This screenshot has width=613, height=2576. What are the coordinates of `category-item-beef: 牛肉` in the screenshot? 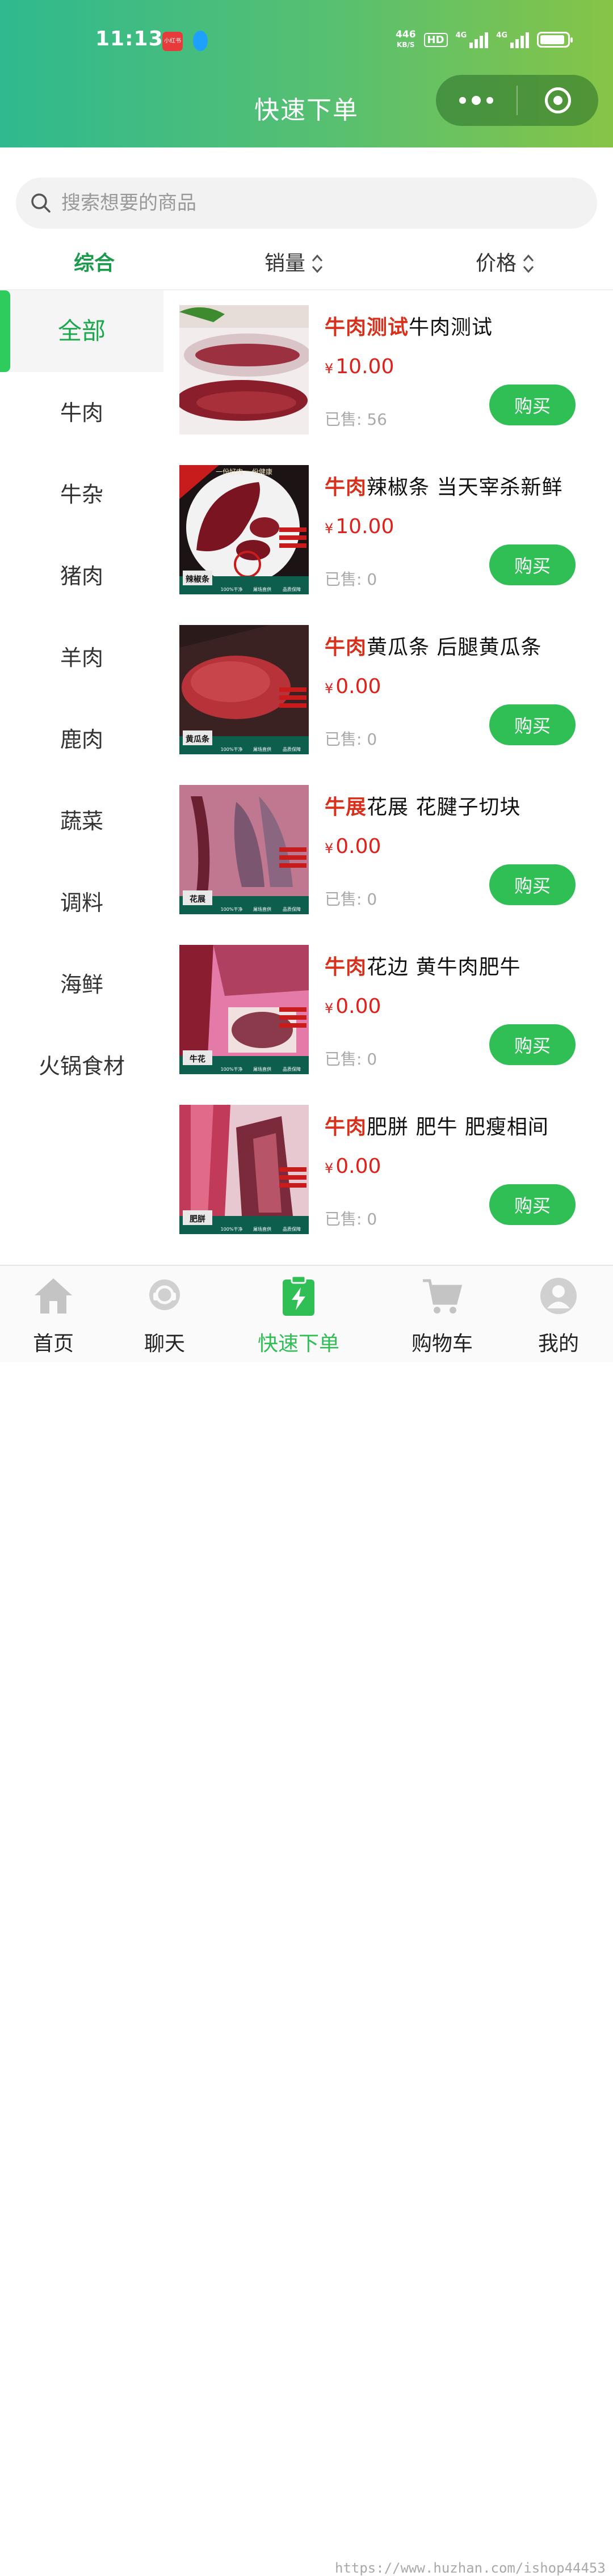 It's located at (81, 413).